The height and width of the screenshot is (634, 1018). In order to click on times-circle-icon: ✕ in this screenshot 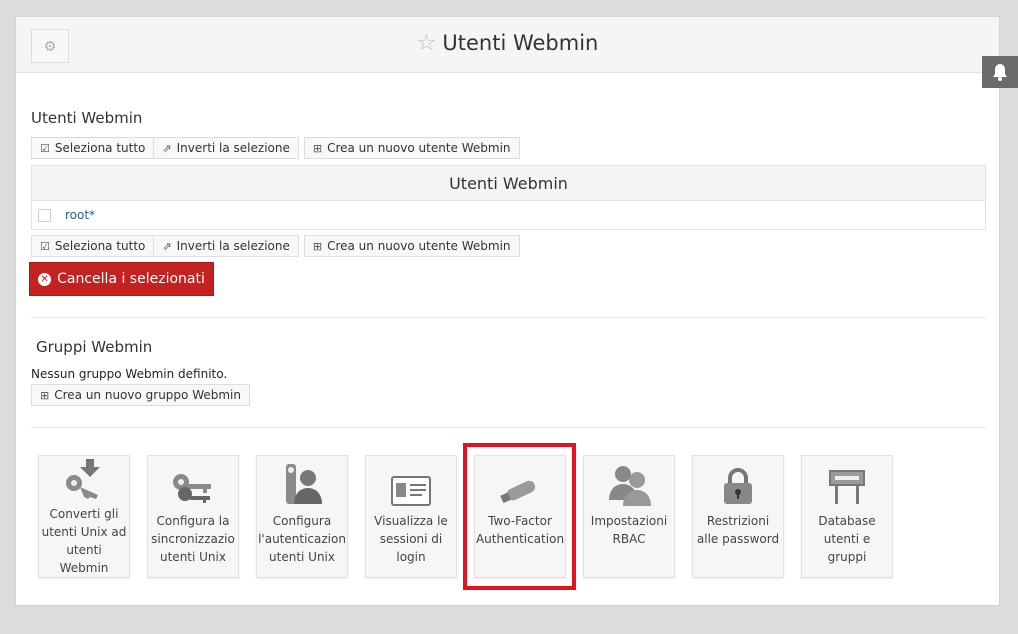, I will do `click(45, 279)`.